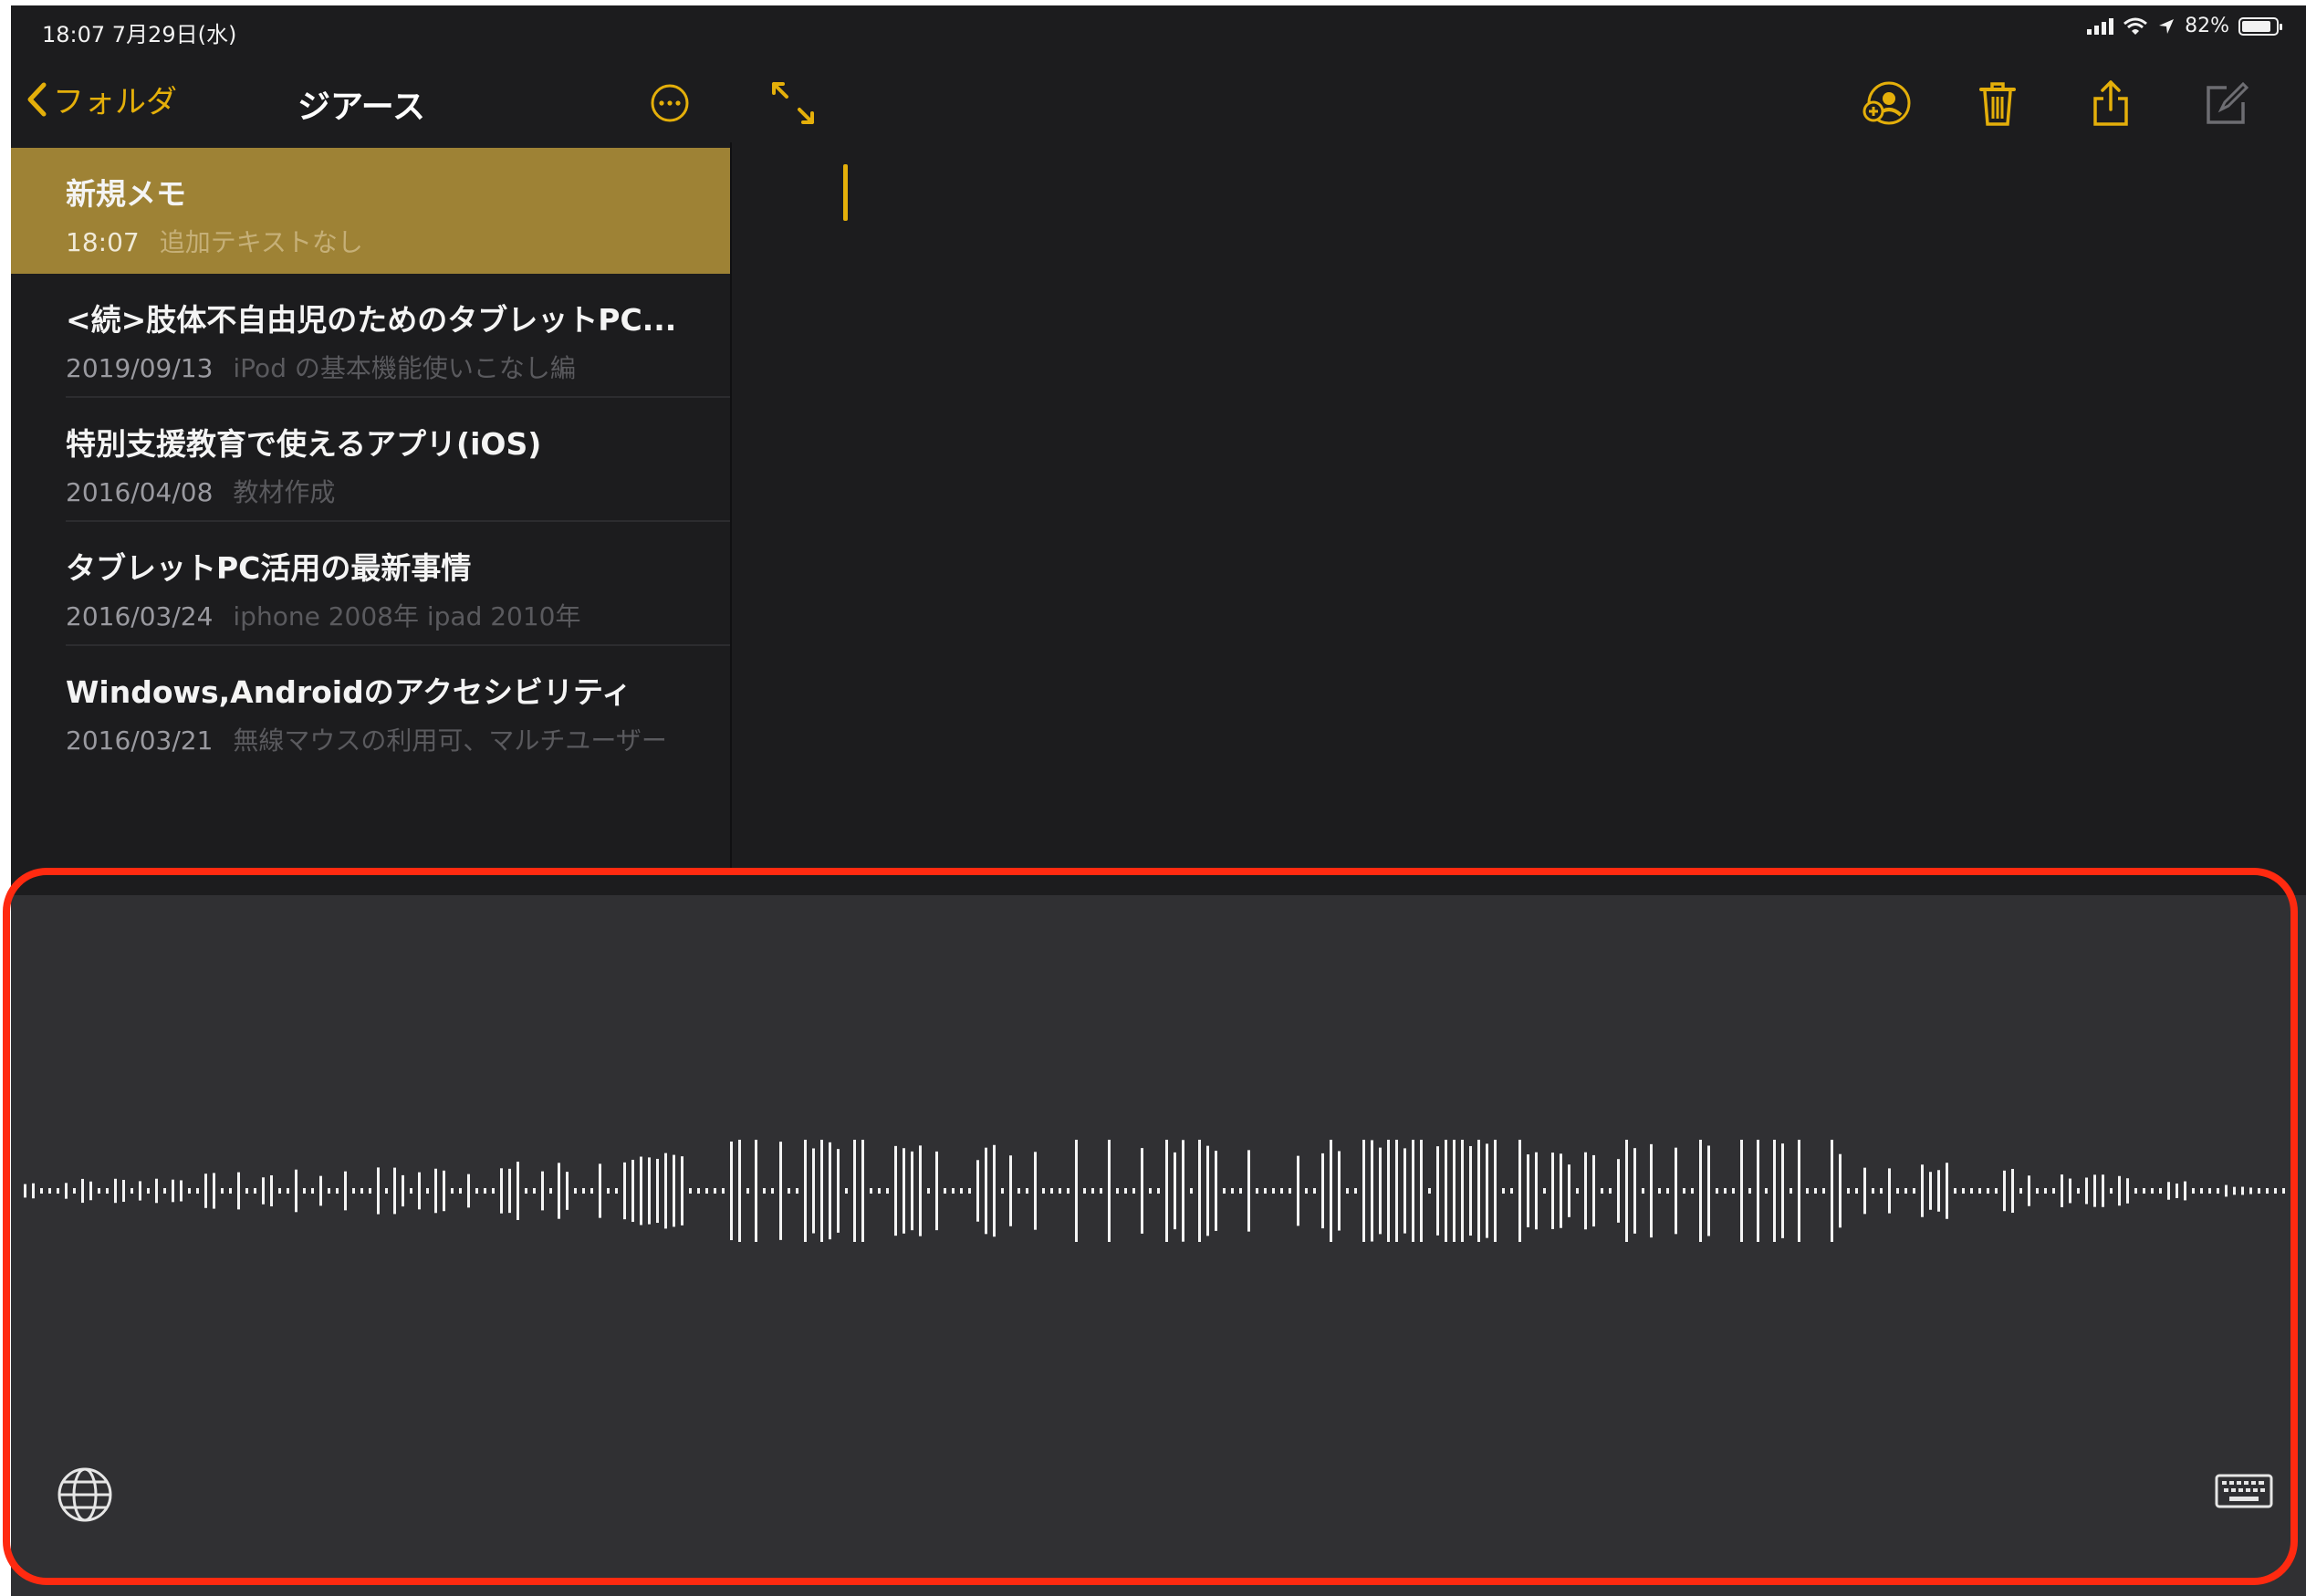 The height and width of the screenshot is (1596, 2306). What do you see at coordinates (845, 193) in the screenshot?
I see `text-cursor` at bounding box center [845, 193].